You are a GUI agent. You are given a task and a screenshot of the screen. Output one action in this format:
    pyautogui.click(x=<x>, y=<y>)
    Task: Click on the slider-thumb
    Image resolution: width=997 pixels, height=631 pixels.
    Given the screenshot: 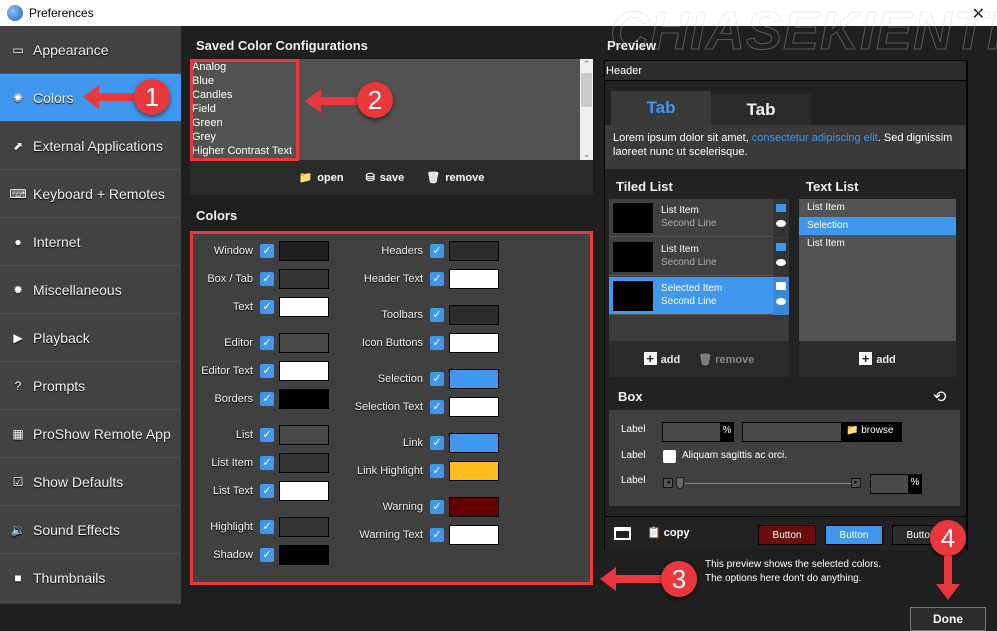 What is the action you would take?
    pyautogui.click(x=680, y=483)
    